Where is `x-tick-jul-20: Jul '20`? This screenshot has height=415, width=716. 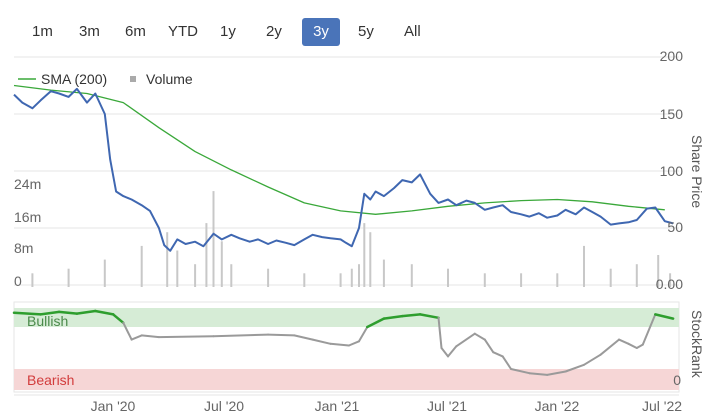 x-tick-jul-20: Jul '20 is located at coordinates (224, 406).